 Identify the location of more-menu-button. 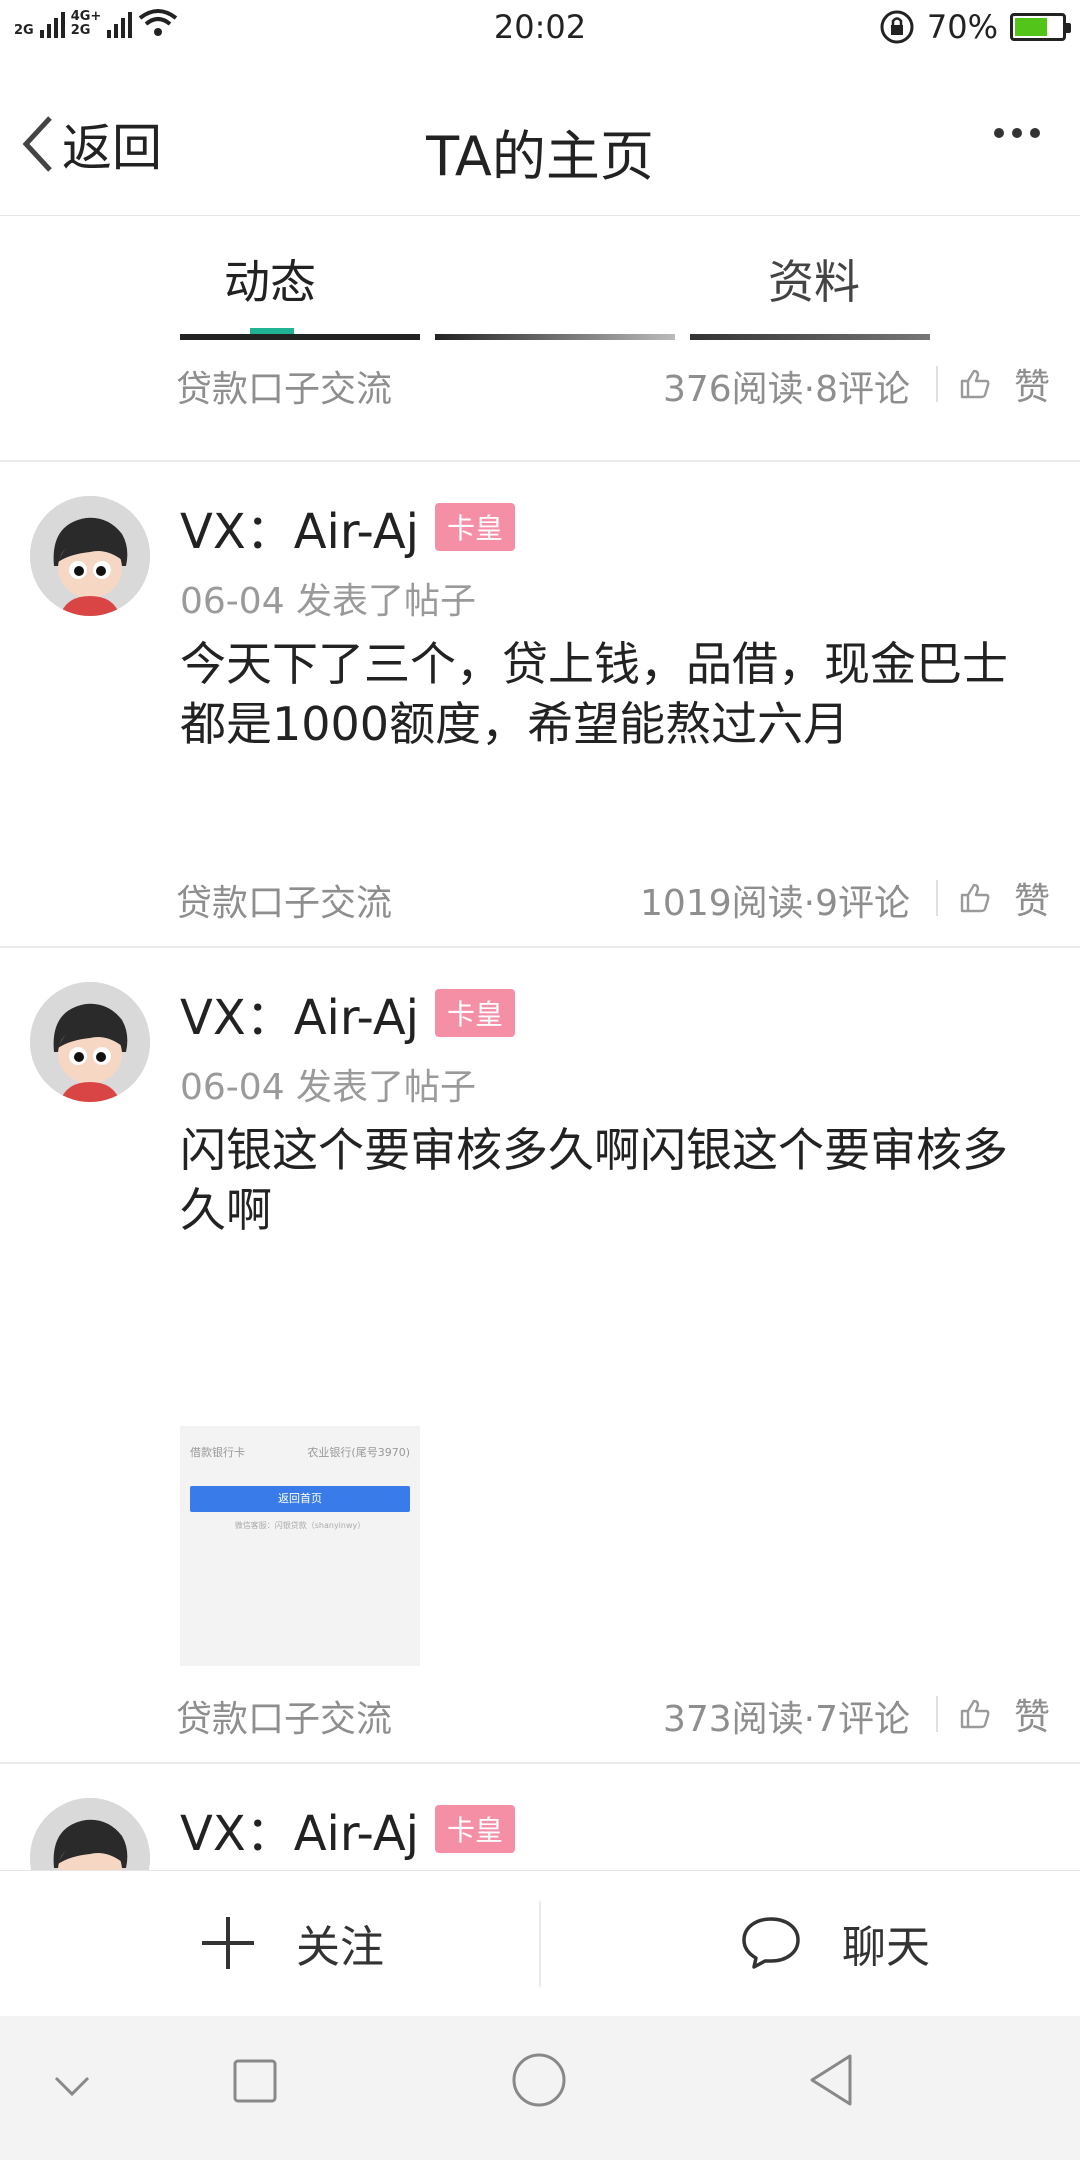
(1017, 133).